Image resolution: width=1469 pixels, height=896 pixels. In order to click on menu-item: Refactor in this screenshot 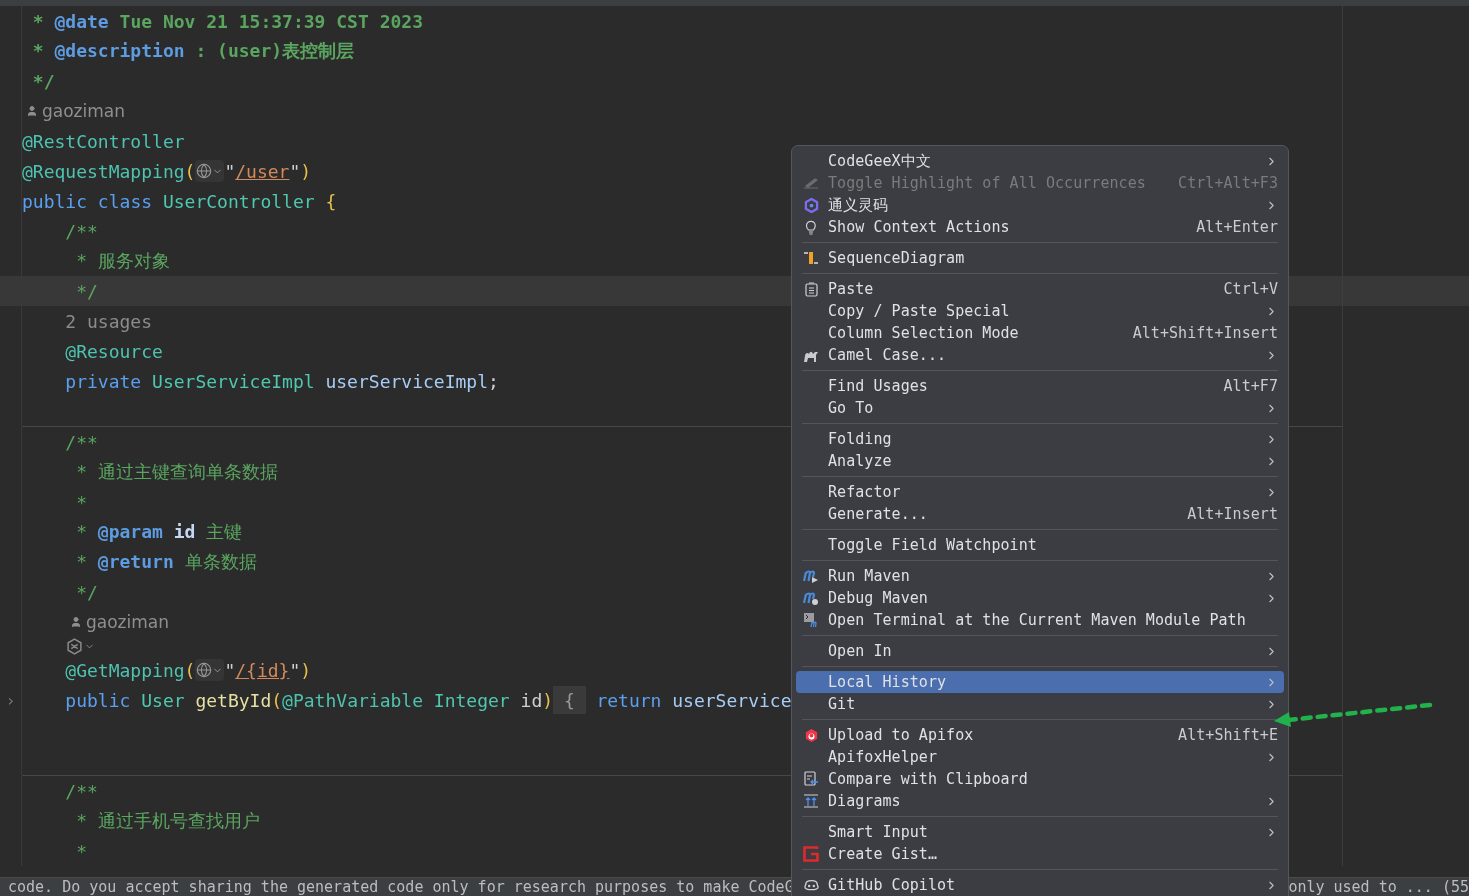, I will do `click(1040, 492)`.